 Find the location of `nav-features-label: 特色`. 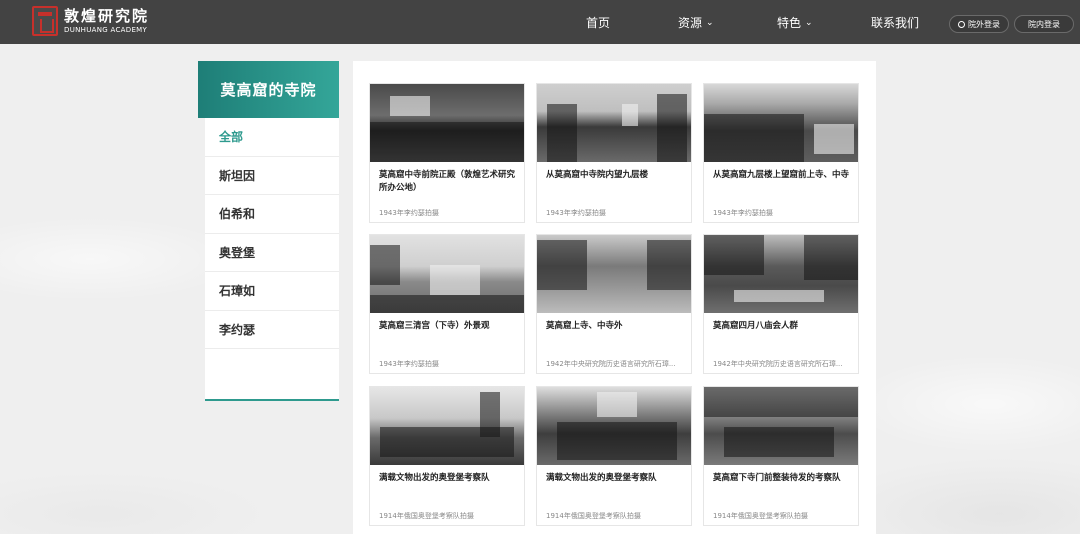

nav-features-label: 特色 is located at coordinates (789, 22).